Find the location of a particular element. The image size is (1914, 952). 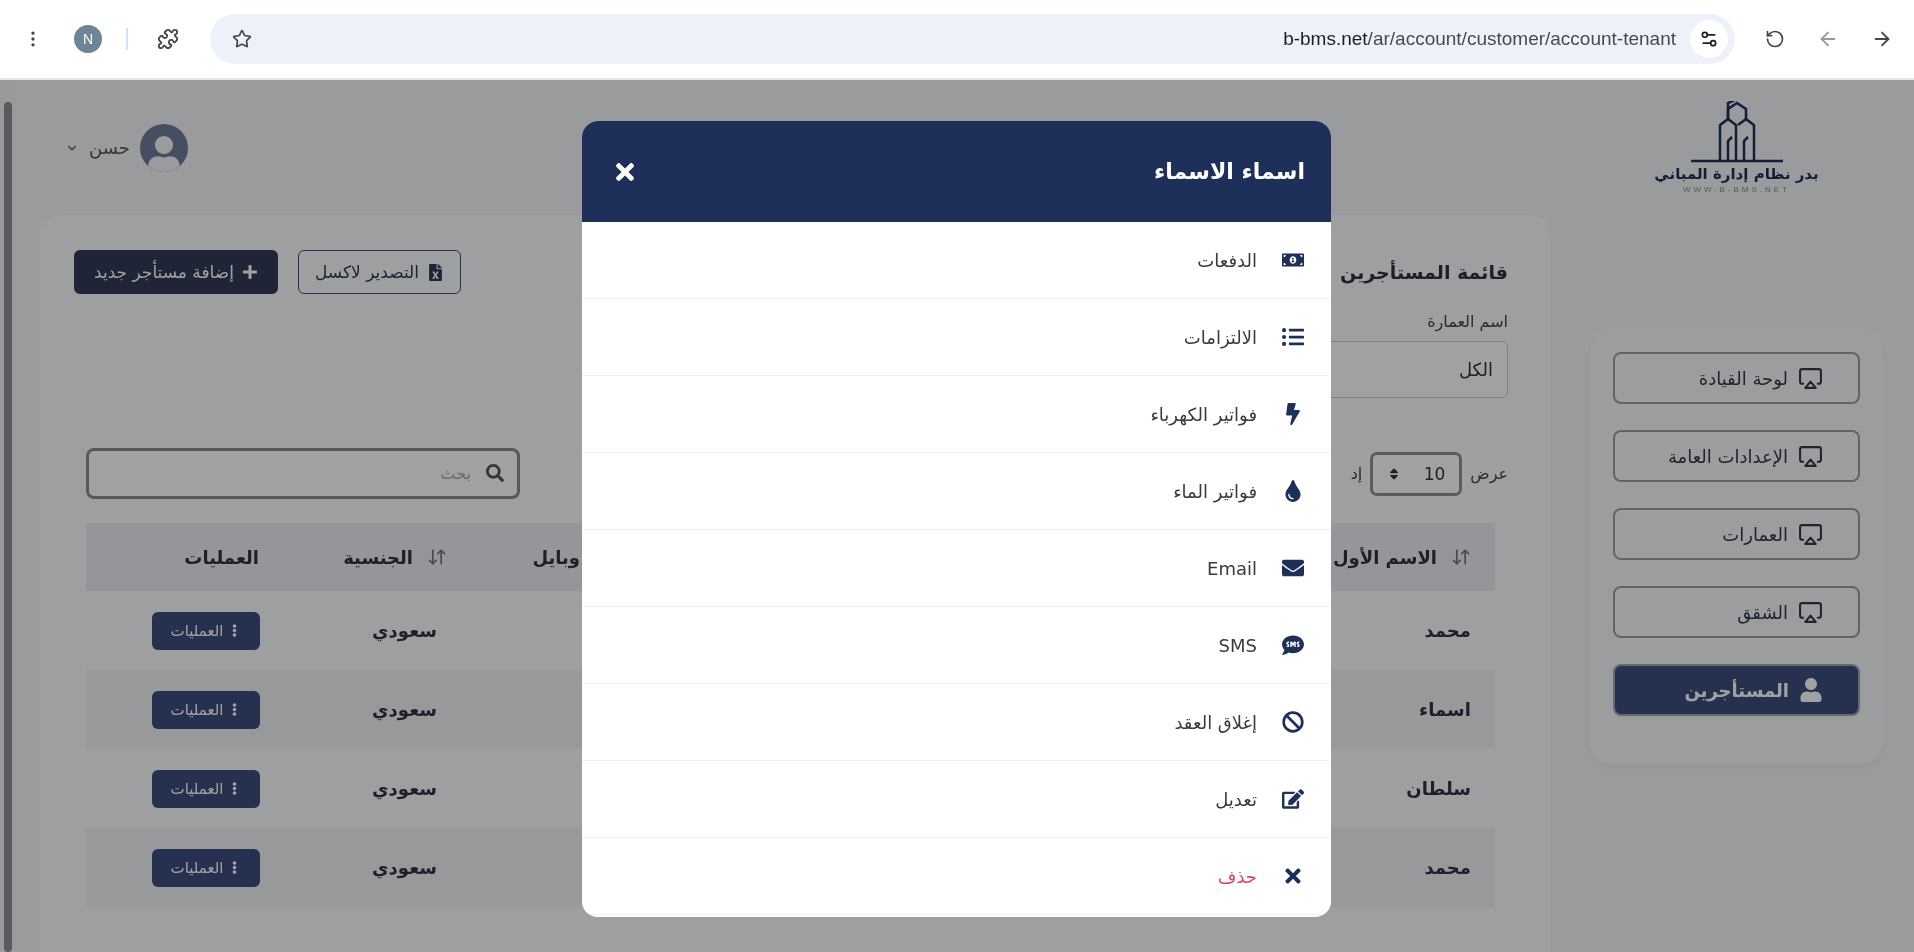

field-label: اسم العمارة is located at coordinates (1467, 321).